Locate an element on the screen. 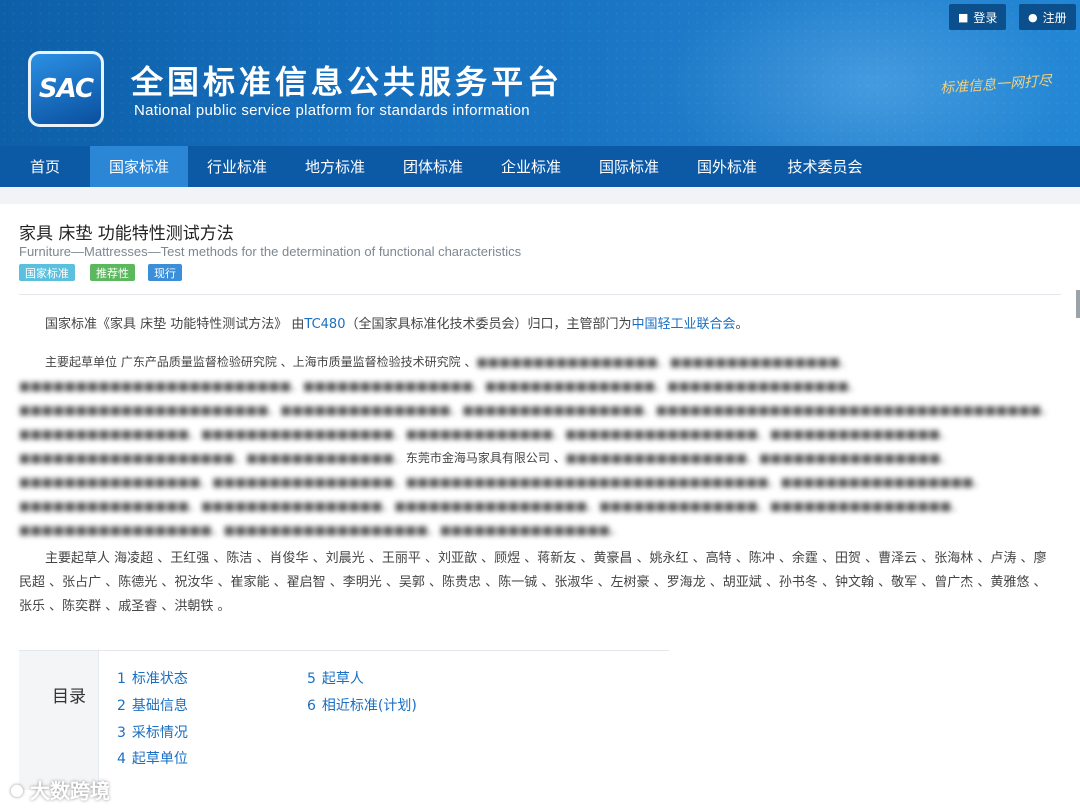 Image resolution: width=1080 pixels, height=809 pixels. toc-item-label: 起草单位 is located at coordinates (159, 759).